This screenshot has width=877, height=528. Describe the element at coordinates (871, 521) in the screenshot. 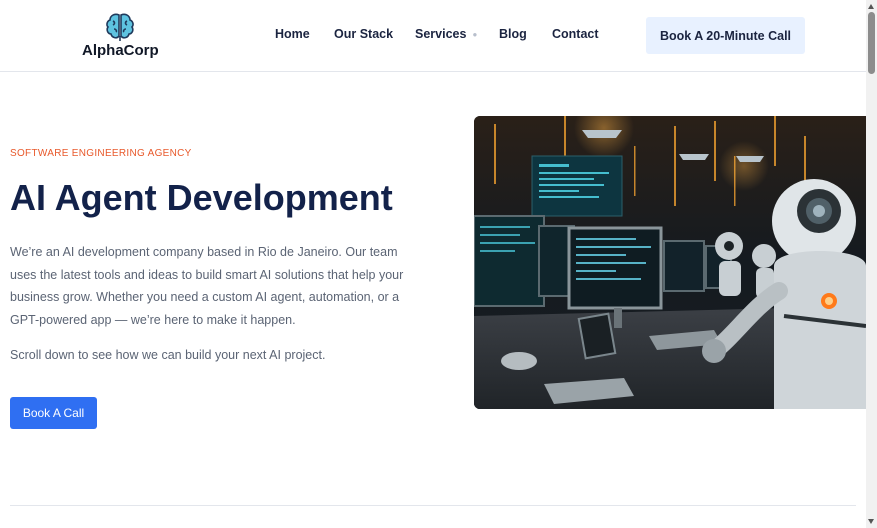

I see `scroll-down-arrow-icon` at that location.